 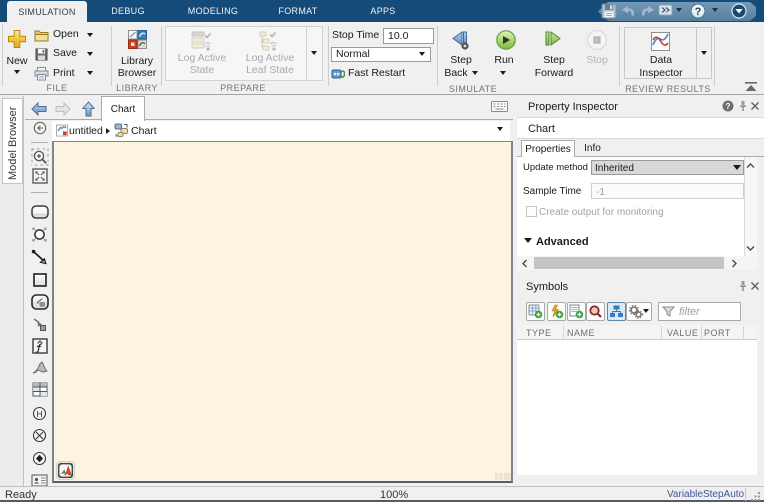 I want to click on svg-text: H, so click(x=40, y=414).